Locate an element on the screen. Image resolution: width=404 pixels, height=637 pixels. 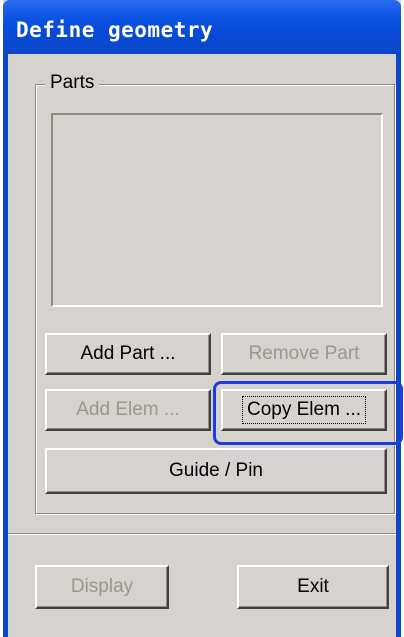
exit-label: Exit is located at coordinates (313, 586).